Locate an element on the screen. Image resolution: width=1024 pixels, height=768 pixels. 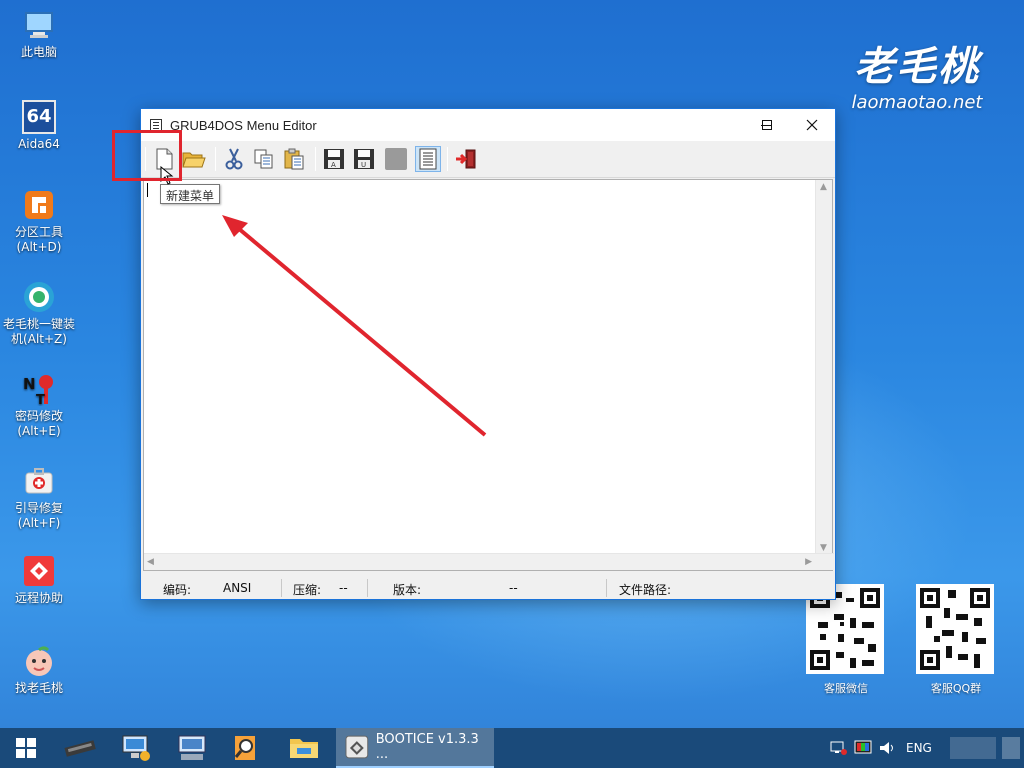
qr-label: 客服微信 is located at coordinates (846, 688).